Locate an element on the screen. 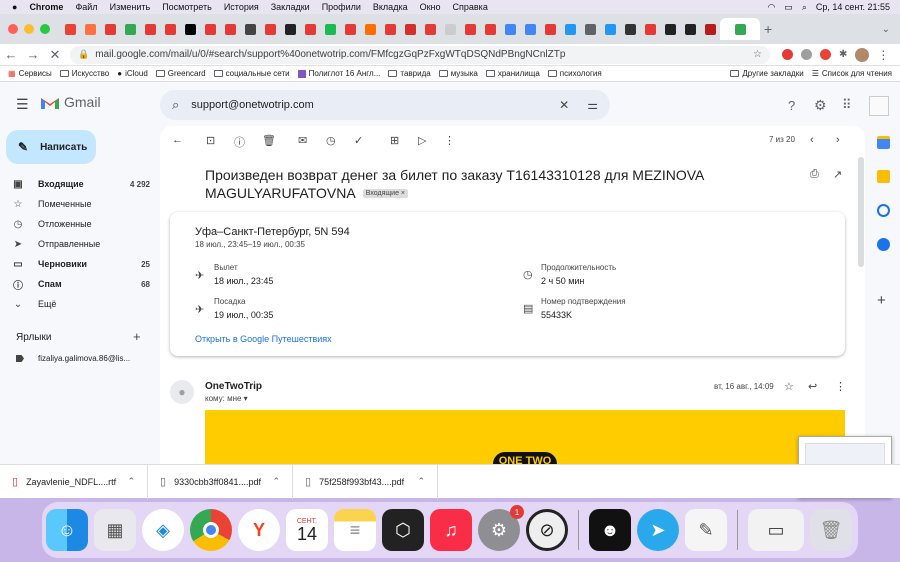 Image resolution: width=900 pixels, height=562 pixels. sender-name: OneTwoTrip is located at coordinates (233, 386).